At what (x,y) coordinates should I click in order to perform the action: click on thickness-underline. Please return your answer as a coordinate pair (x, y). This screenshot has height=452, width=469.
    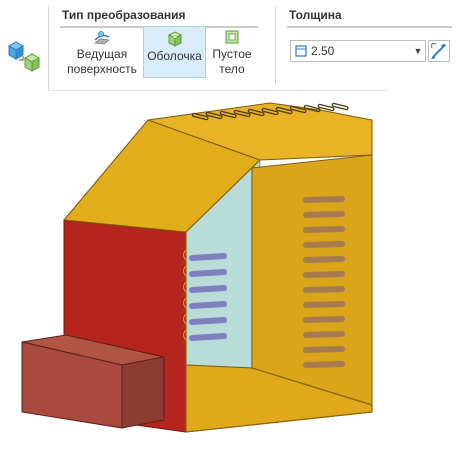
    Looking at the image, I should click on (369, 27).